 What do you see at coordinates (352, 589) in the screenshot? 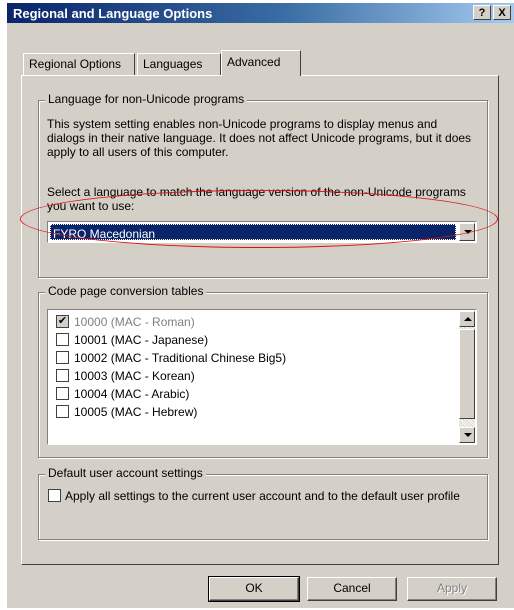
I see `cancel-button: Cancel` at bounding box center [352, 589].